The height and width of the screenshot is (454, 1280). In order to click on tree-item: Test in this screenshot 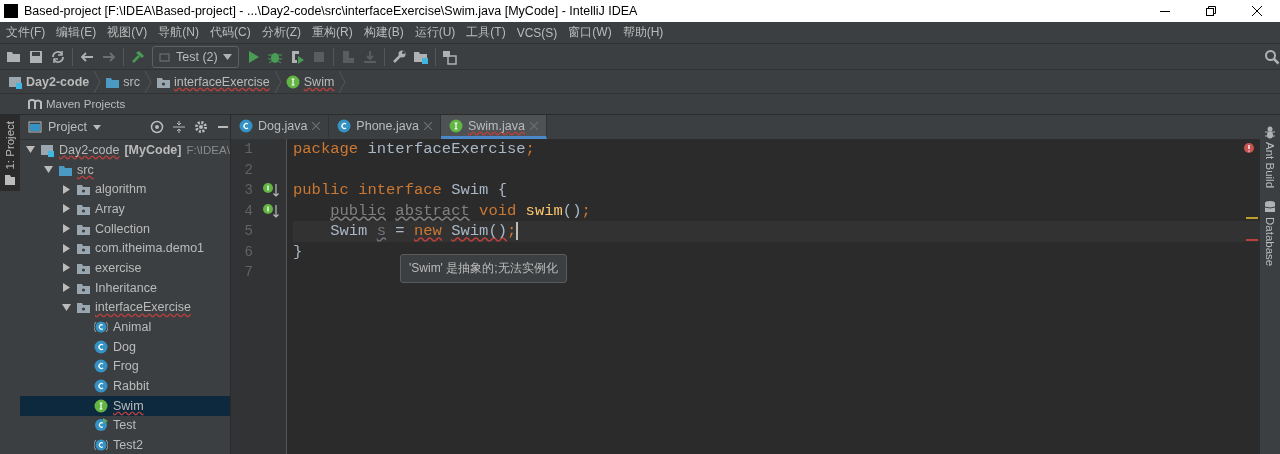, I will do `click(125, 425)`.